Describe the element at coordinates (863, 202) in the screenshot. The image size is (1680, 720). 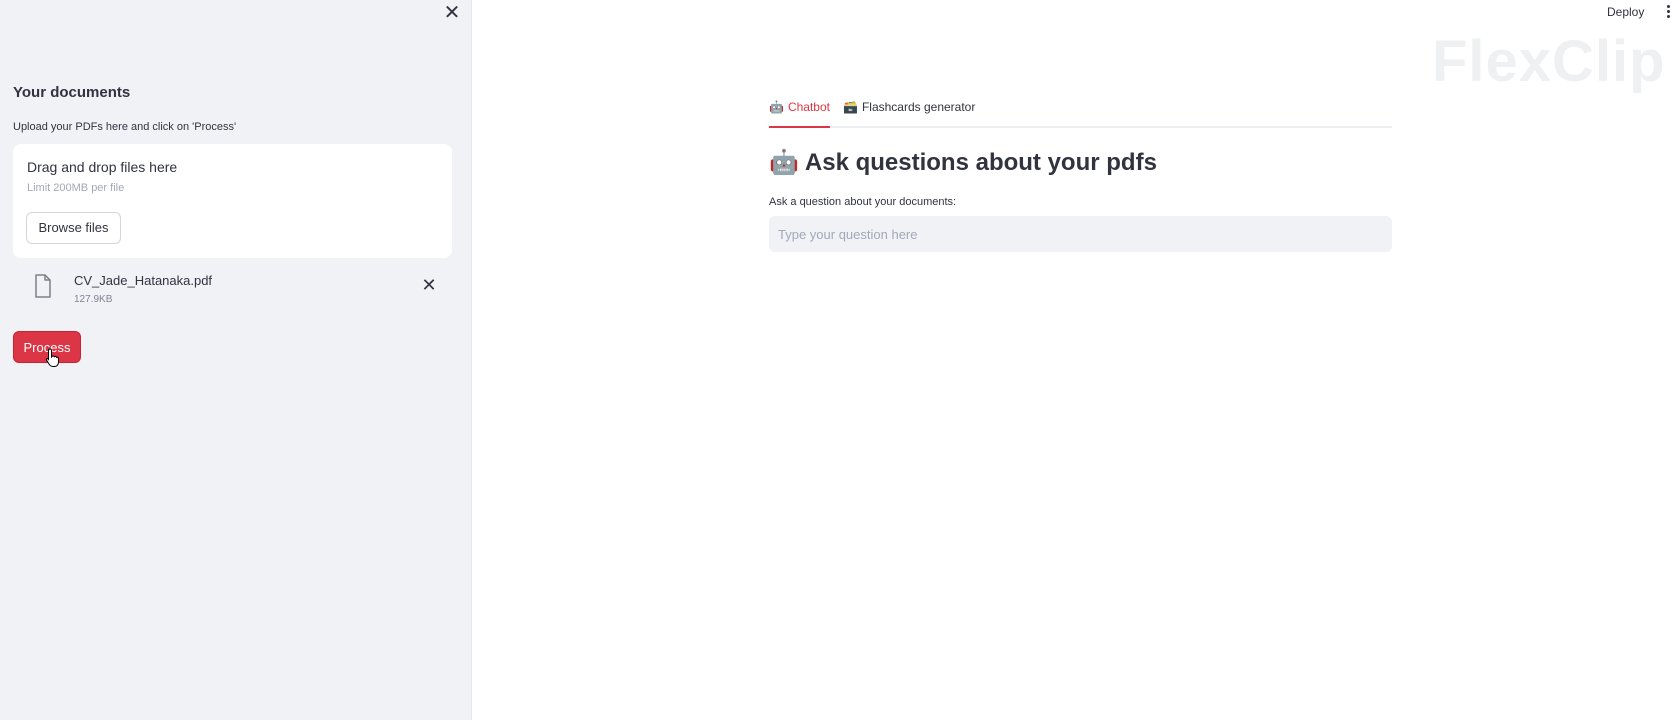
I see `question-label: Ask a question about your documents:` at that location.